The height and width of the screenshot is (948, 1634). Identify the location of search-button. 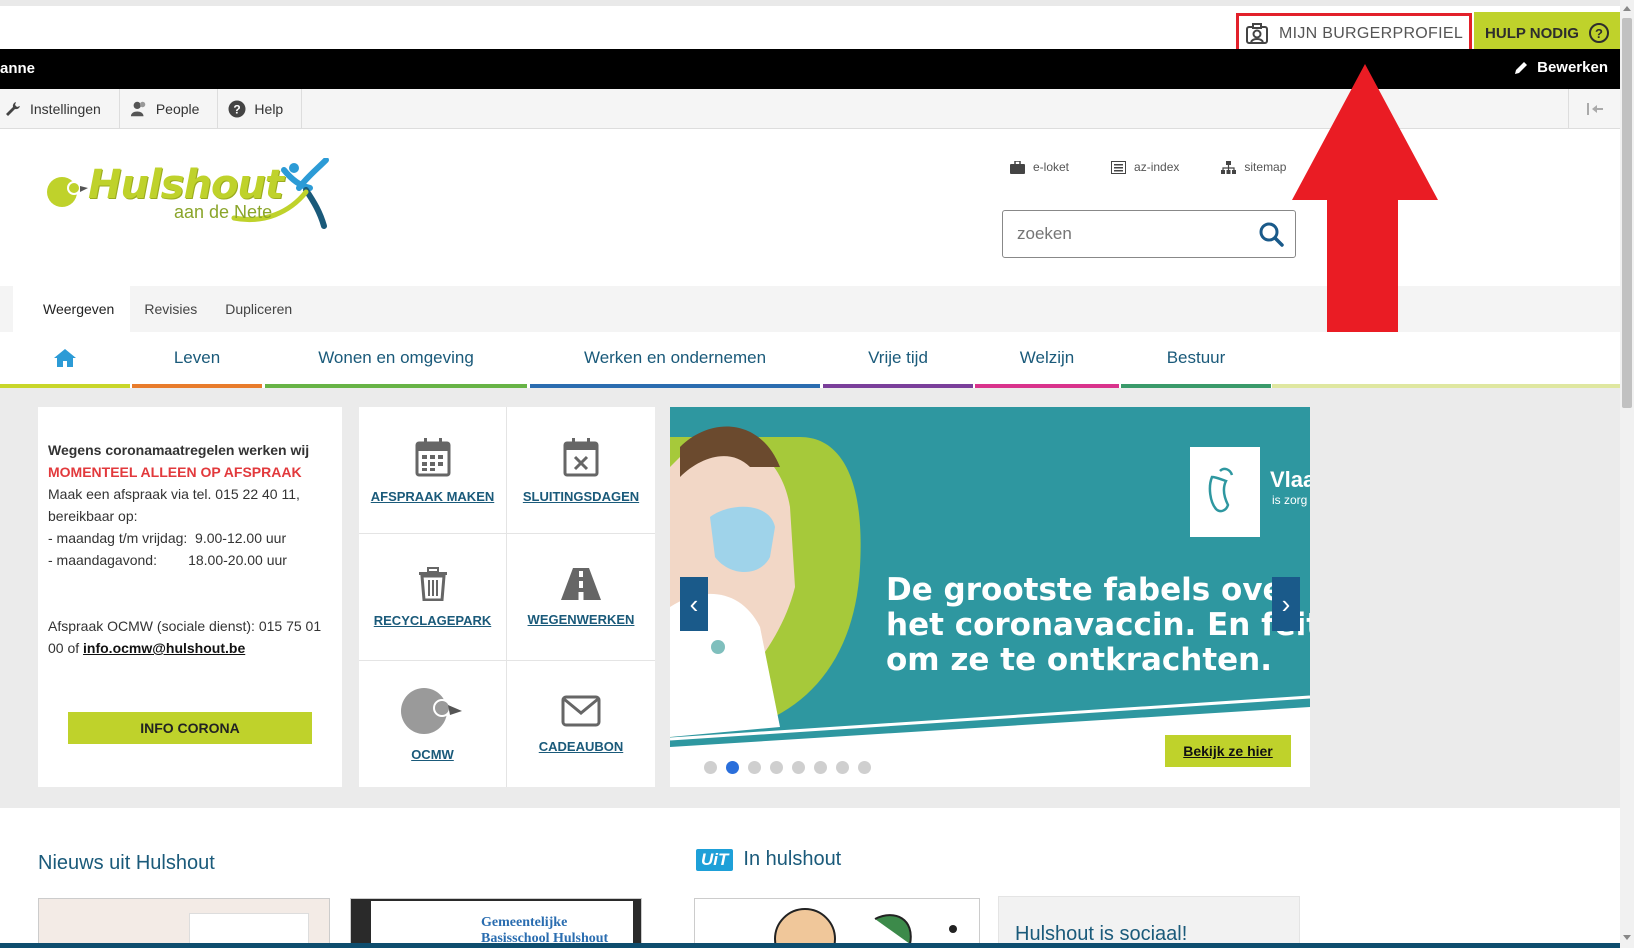
(1271, 234).